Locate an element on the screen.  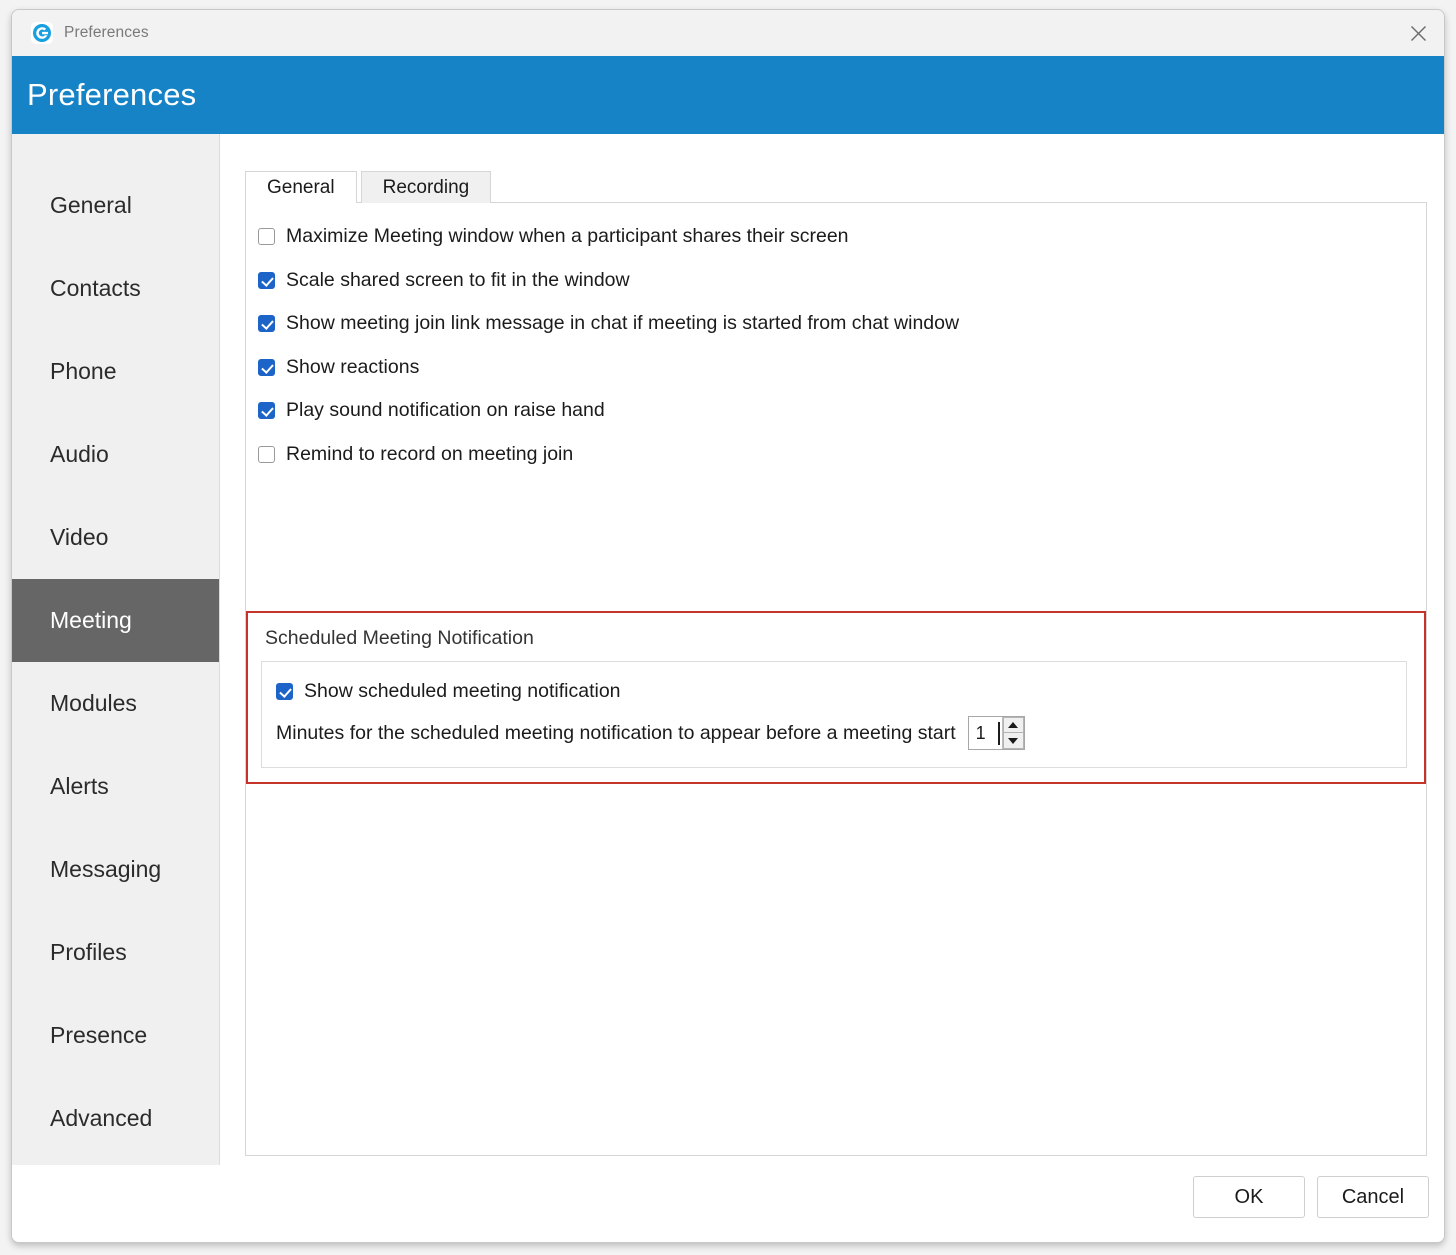
sidebar-item-presence: Presence is located at coordinates (115, 1035).